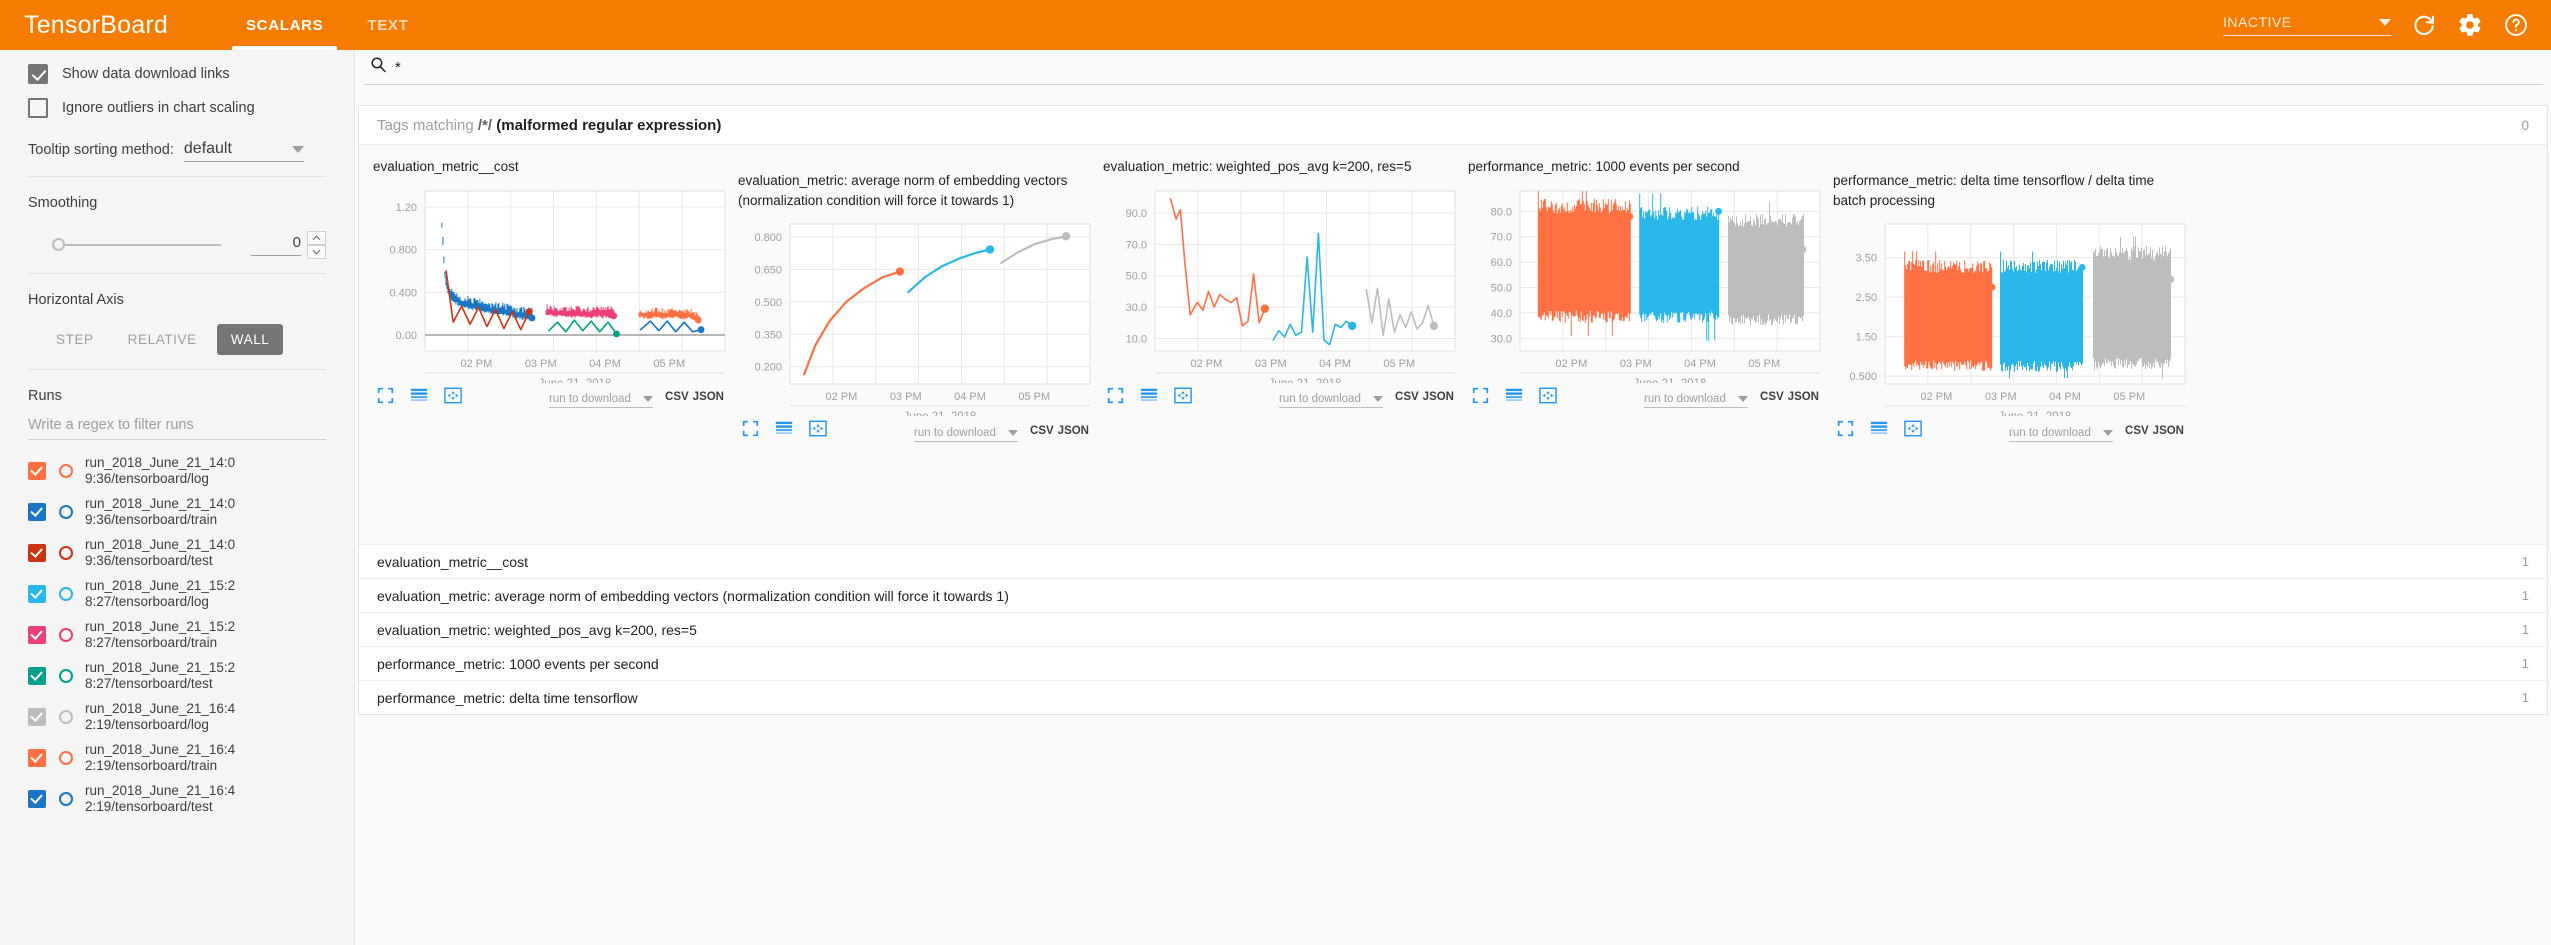 The image size is (2551, 945). I want to click on help-icon, so click(2516, 25).